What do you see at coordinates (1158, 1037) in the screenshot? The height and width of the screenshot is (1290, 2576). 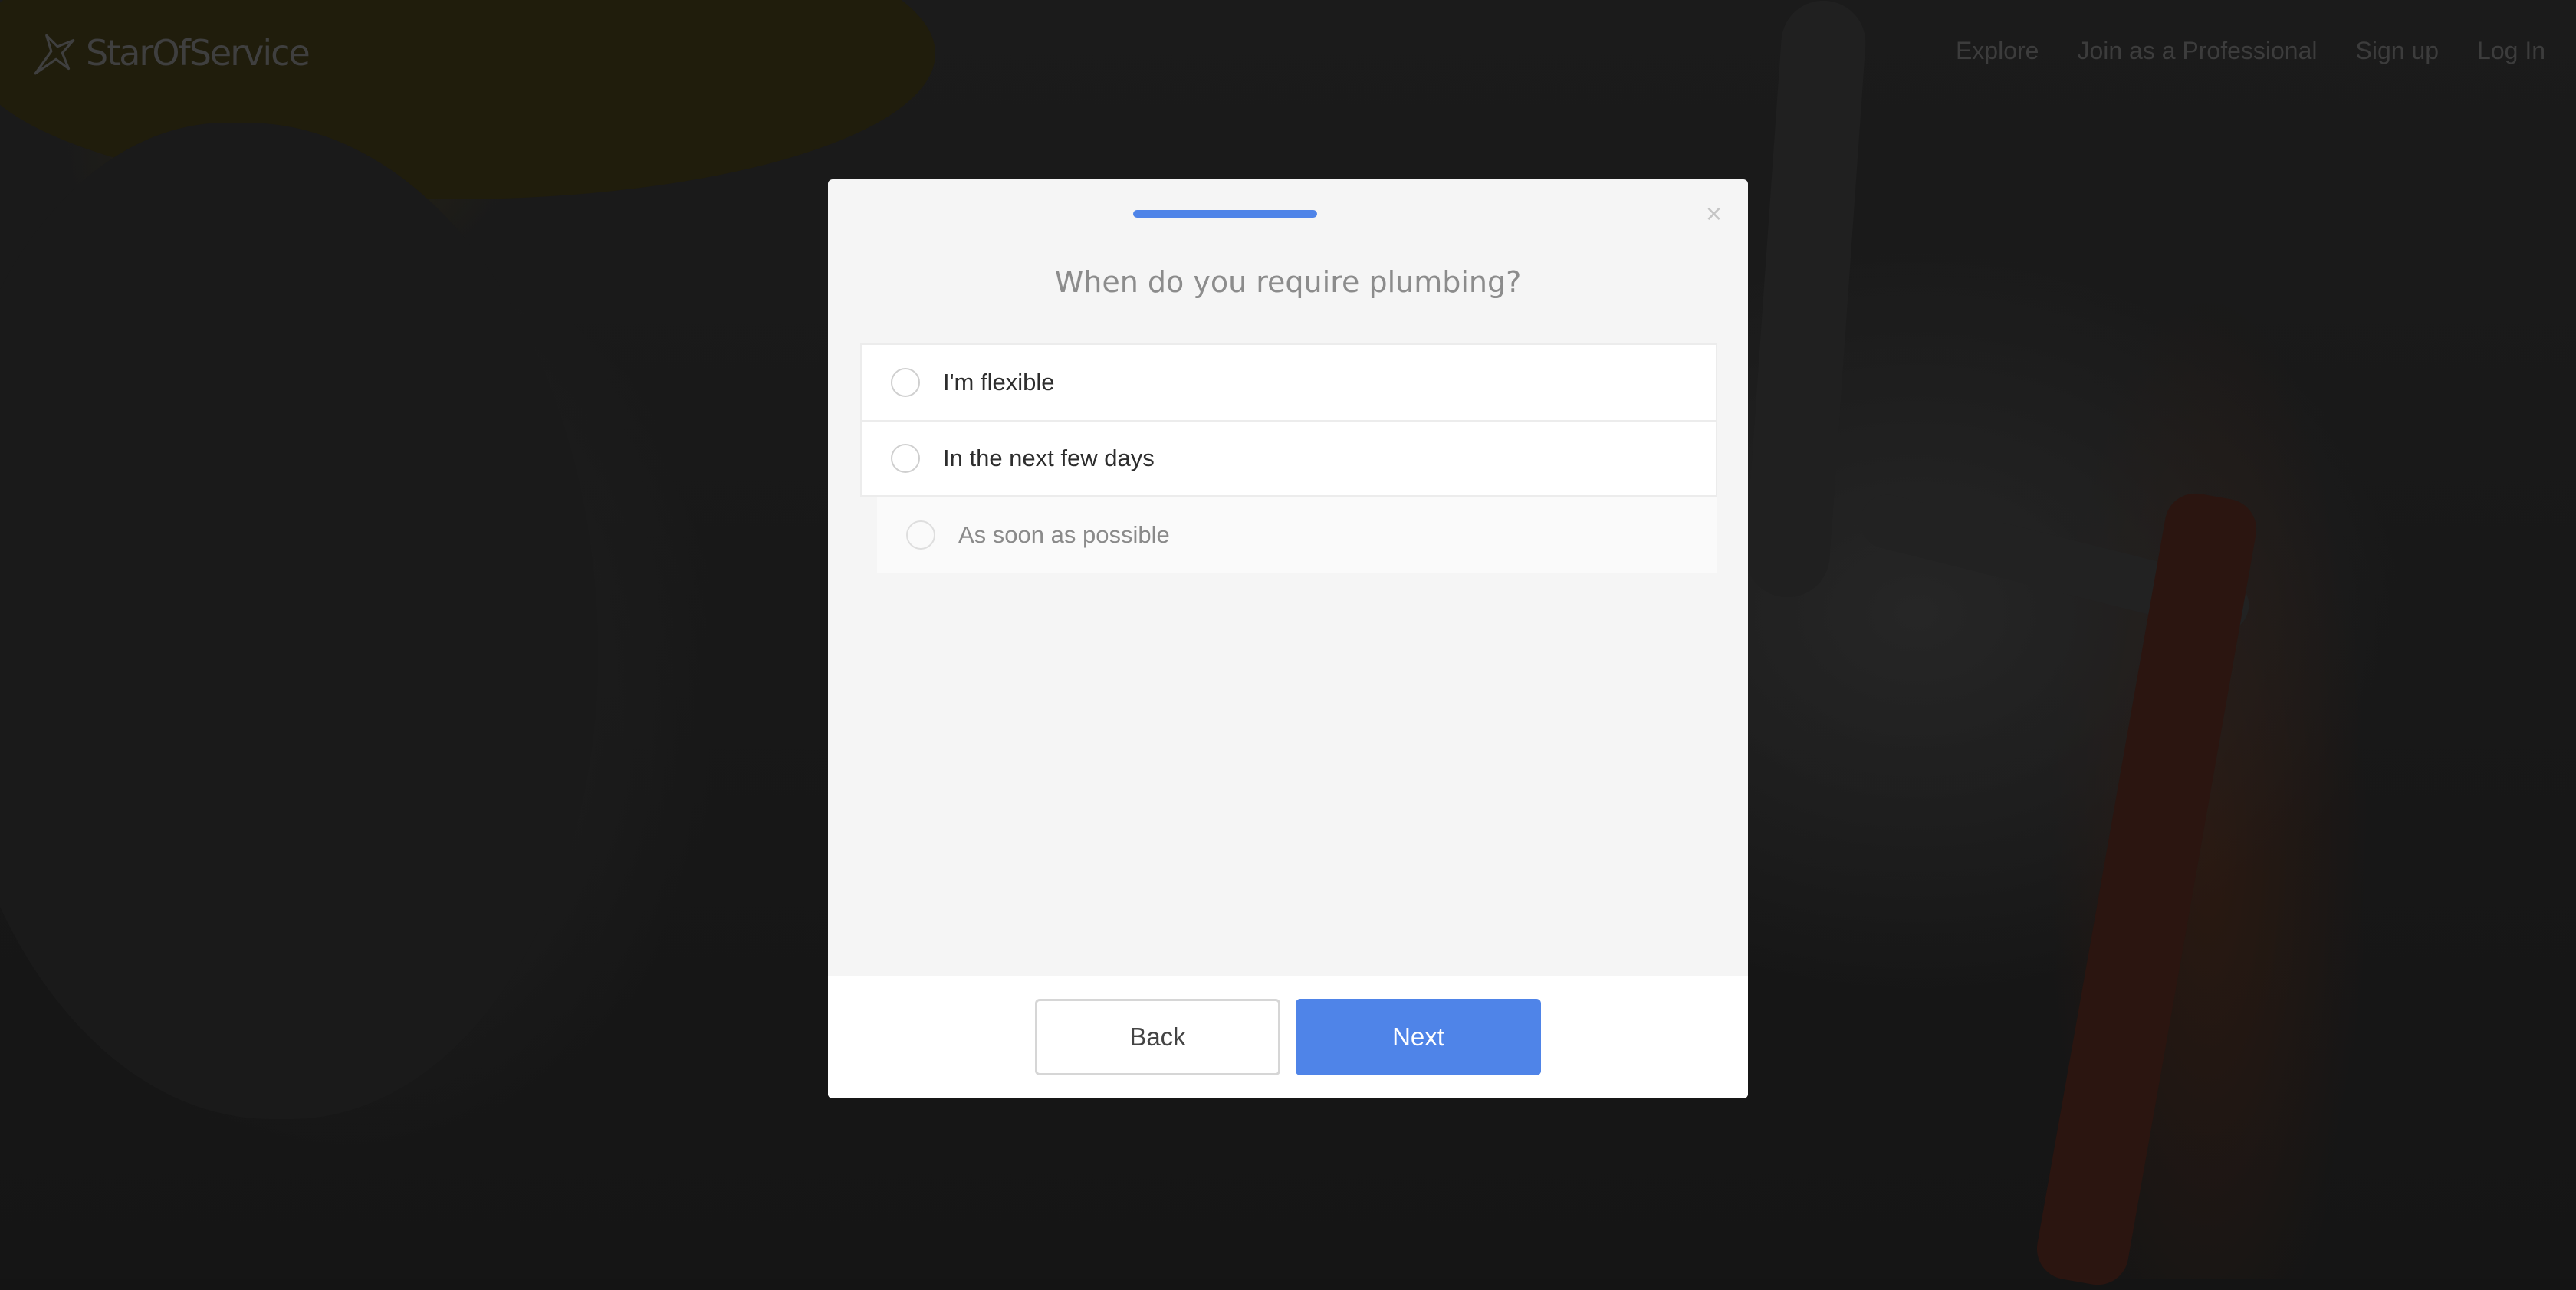 I see `back-button: Back` at bounding box center [1158, 1037].